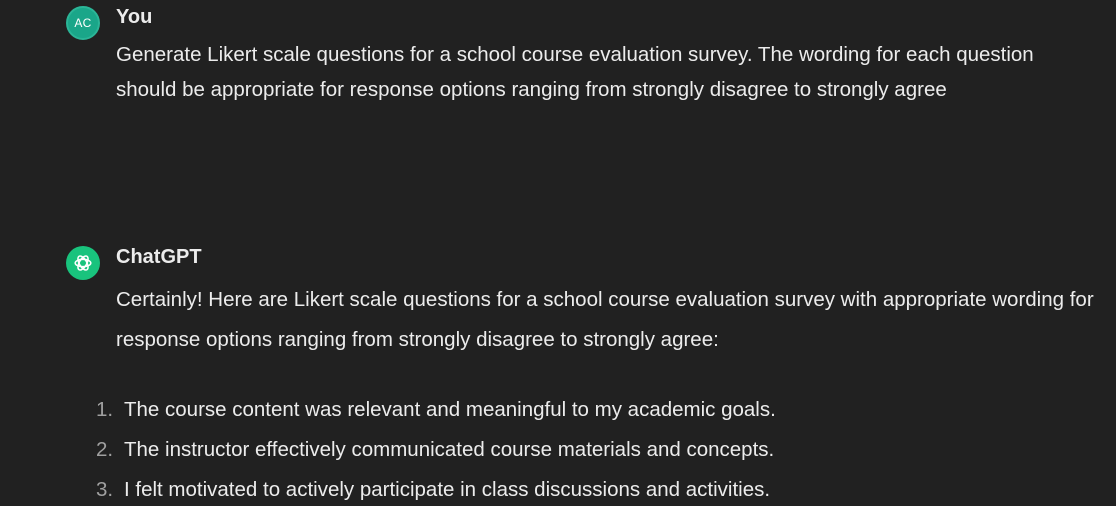 This screenshot has width=1116, height=506. I want to click on assistant-author-name: ChatGPT, so click(159, 257).